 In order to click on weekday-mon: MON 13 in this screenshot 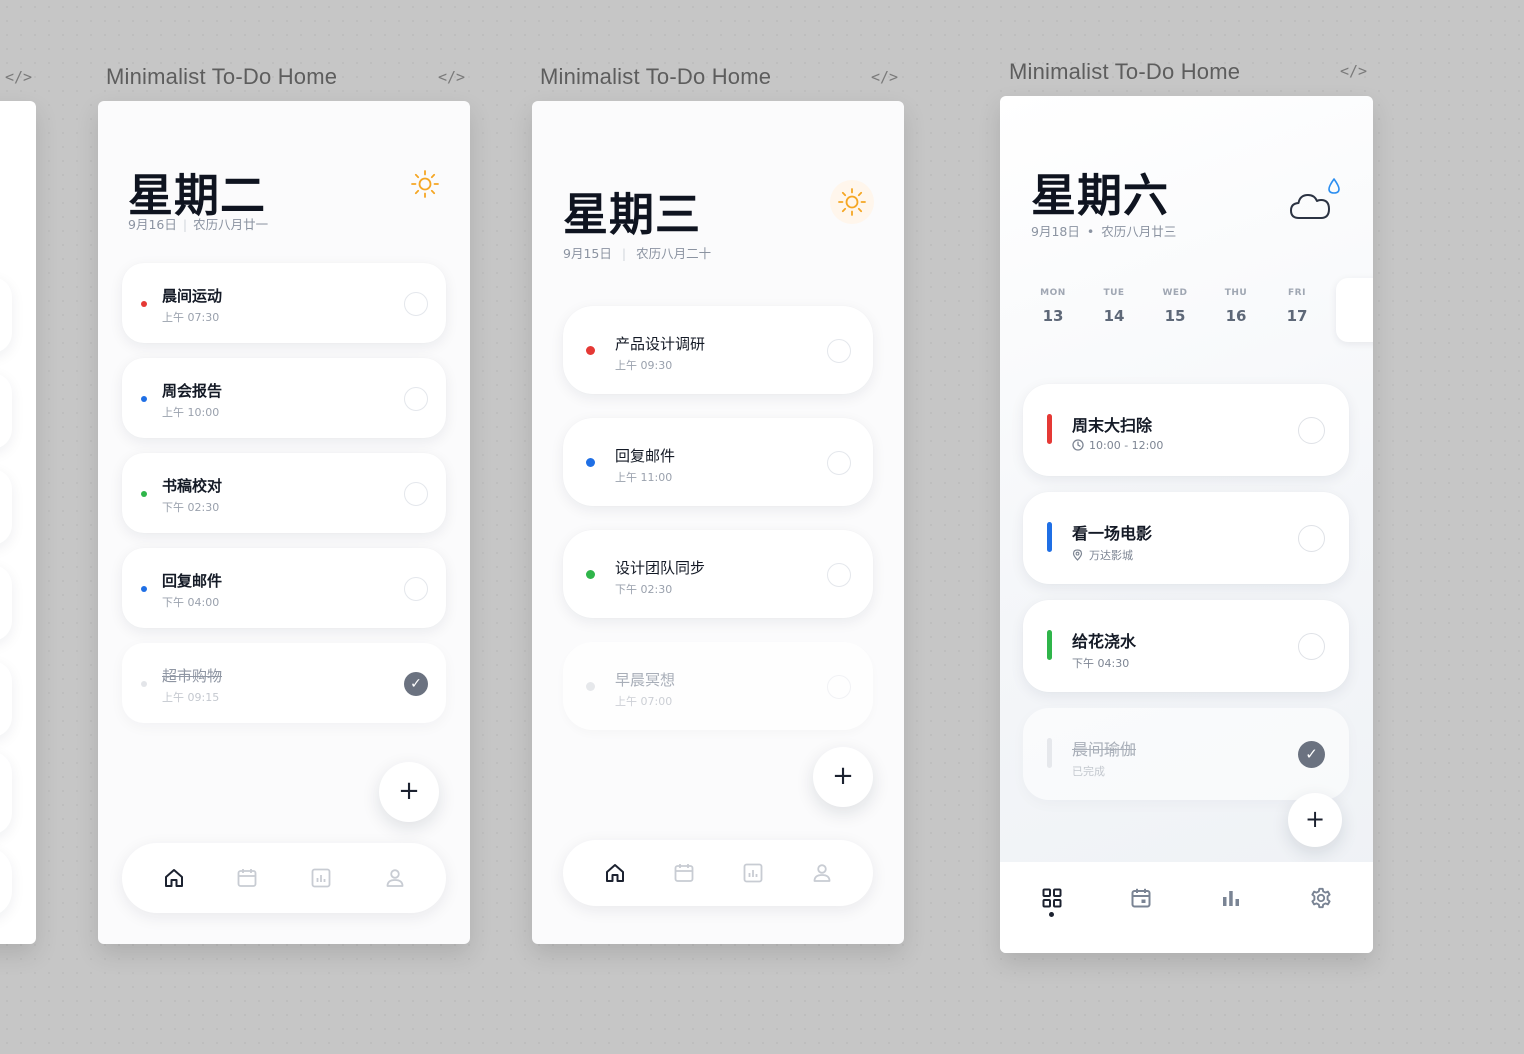, I will do `click(1053, 306)`.